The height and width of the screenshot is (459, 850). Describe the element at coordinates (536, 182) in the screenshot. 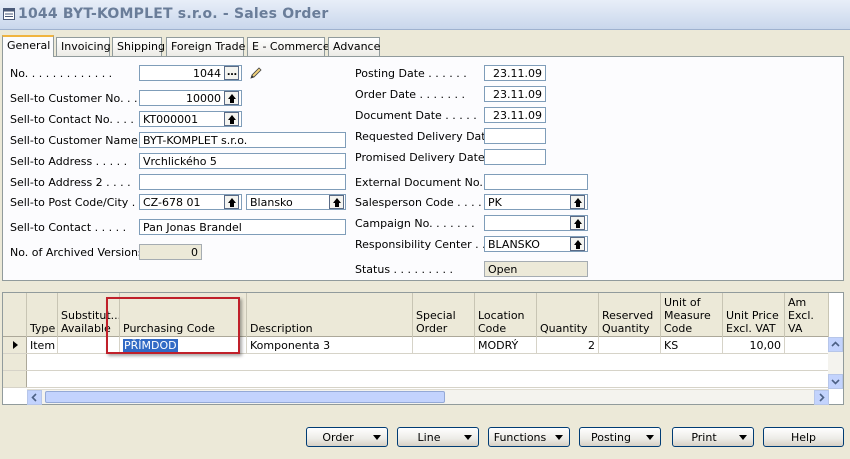

I see `external-document-no-field` at that location.